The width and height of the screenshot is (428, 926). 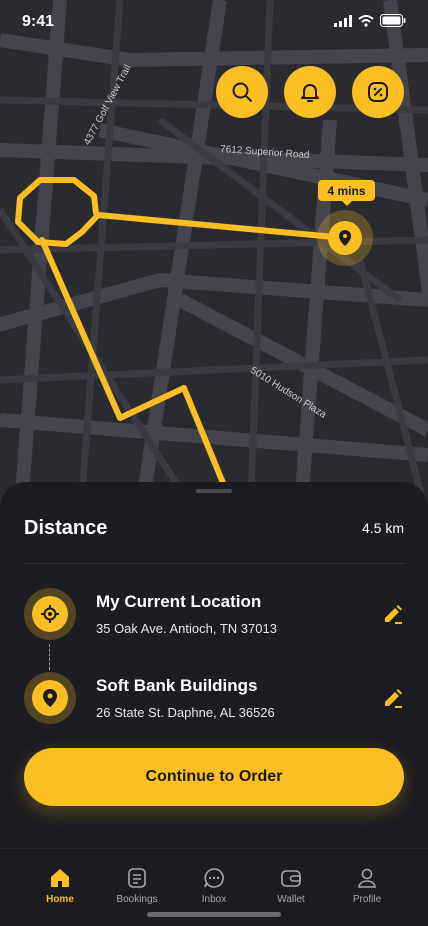 What do you see at coordinates (49, 657) in the screenshot?
I see `route-connector` at bounding box center [49, 657].